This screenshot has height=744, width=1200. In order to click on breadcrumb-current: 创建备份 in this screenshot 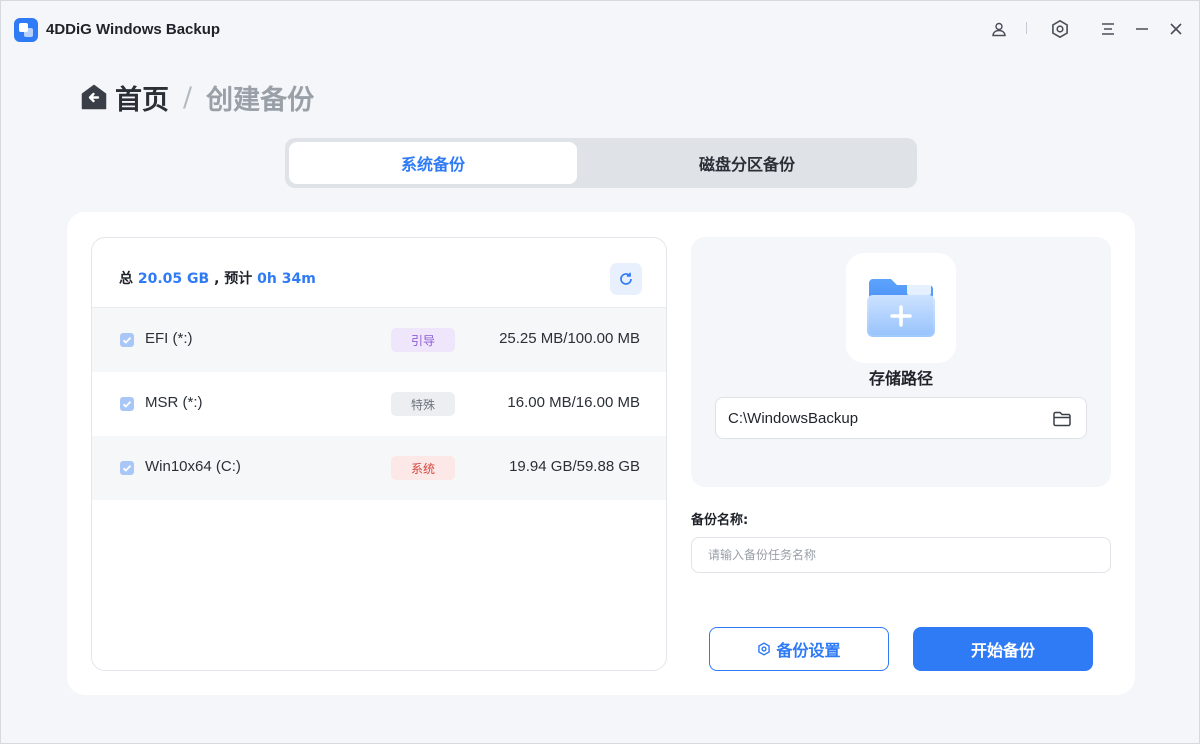, I will do `click(260, 100)`.